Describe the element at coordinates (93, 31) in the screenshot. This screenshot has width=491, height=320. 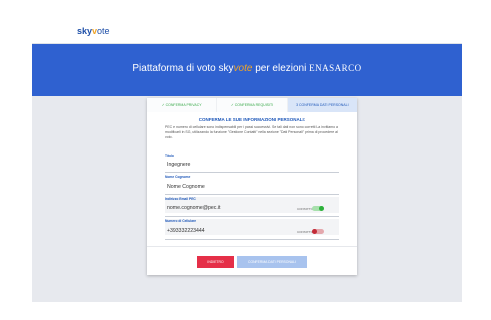
I see `skyvote-logo: skyvote` at that location.